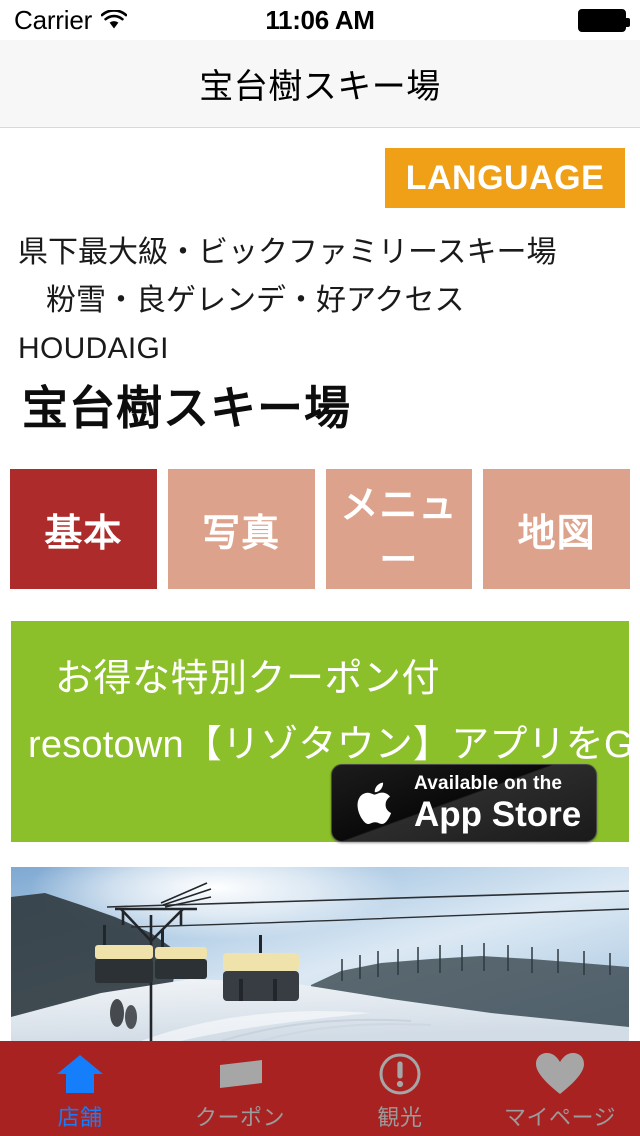  What do you see at coordinates (255, 300) in the screenshot?
I see `description-line-2: 粉雪・良ゲレンデ・好アクセス` at bounding box center [255, 300].